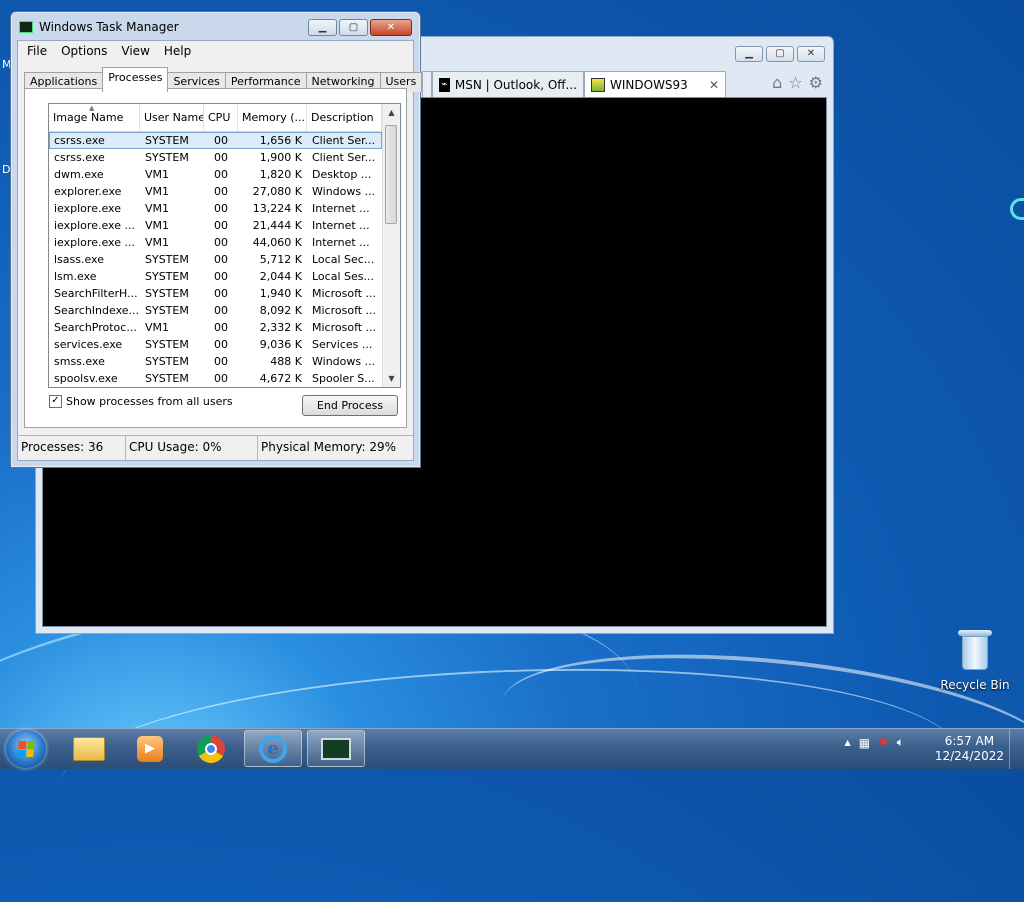  I want to click on browser-window-controls: ▁ ▢ ✕, so click(780, 54).